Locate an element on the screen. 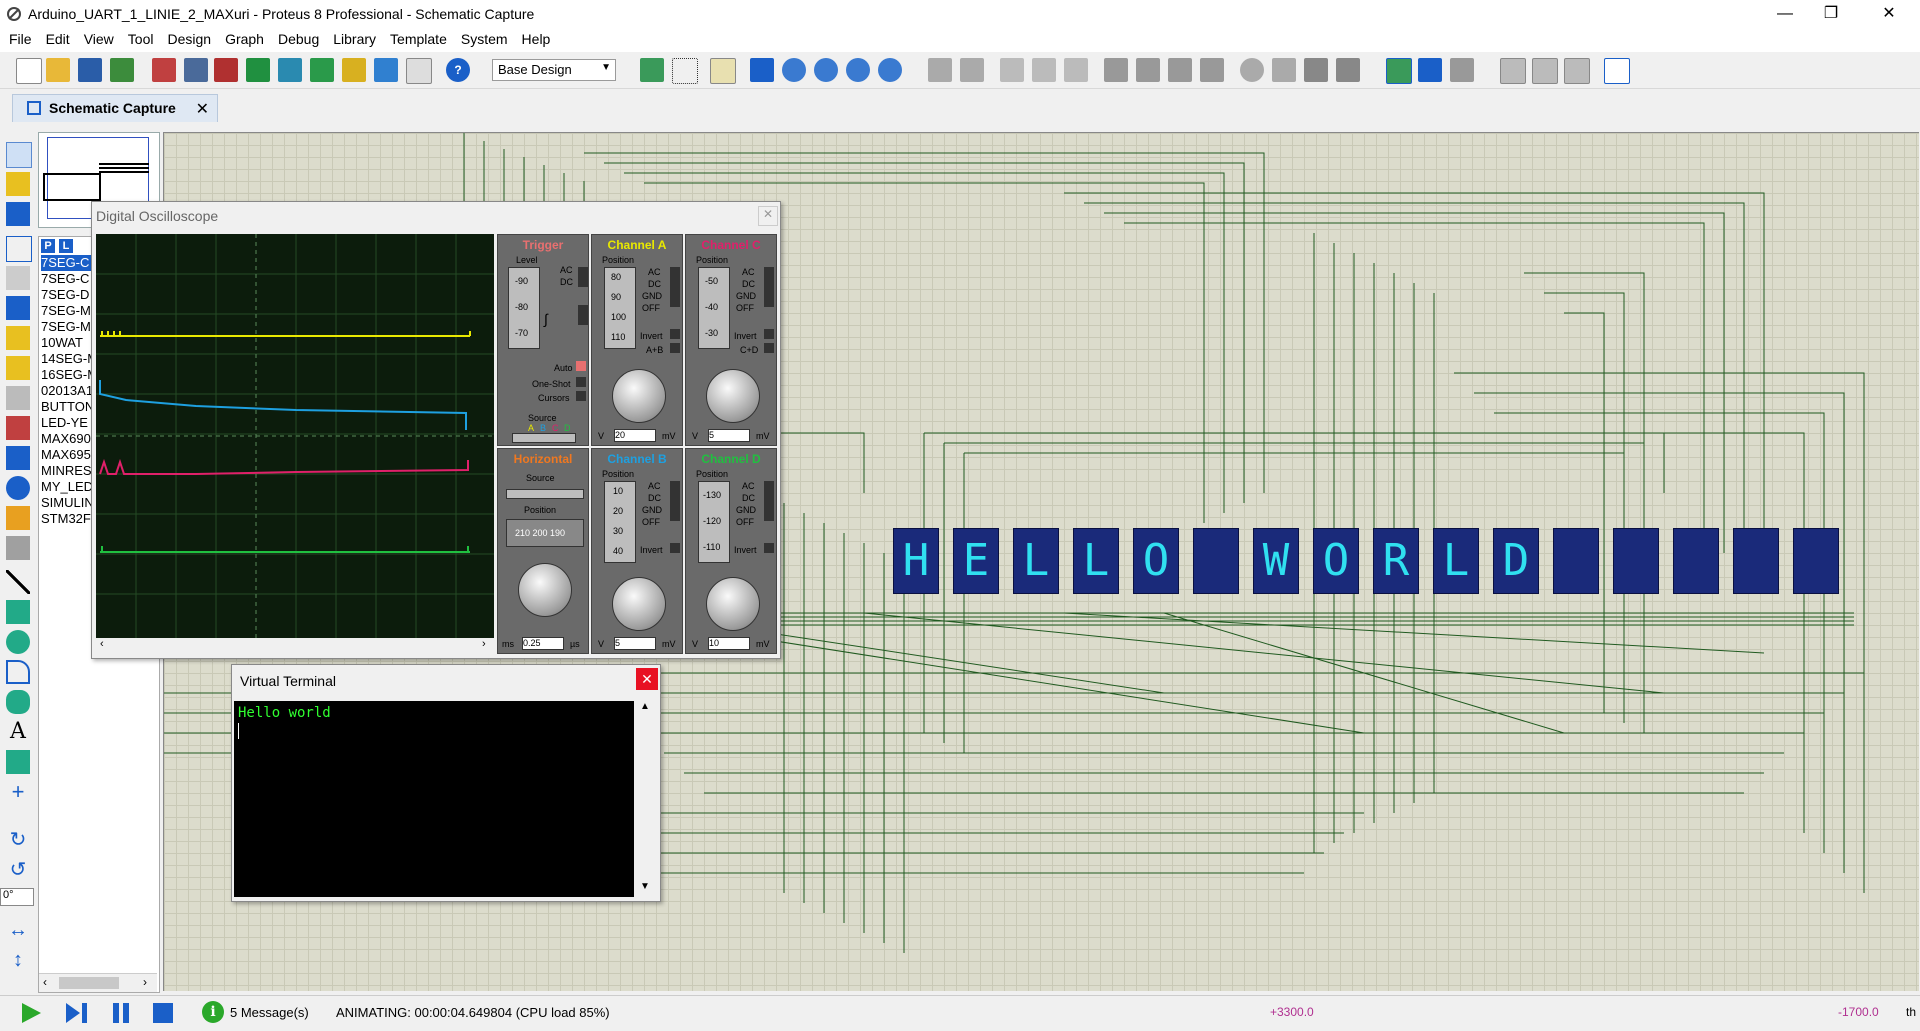 Image resolution: width=1920 pixels, height=1031 pixels. text-script-icon is located at coordinates (18, 278).